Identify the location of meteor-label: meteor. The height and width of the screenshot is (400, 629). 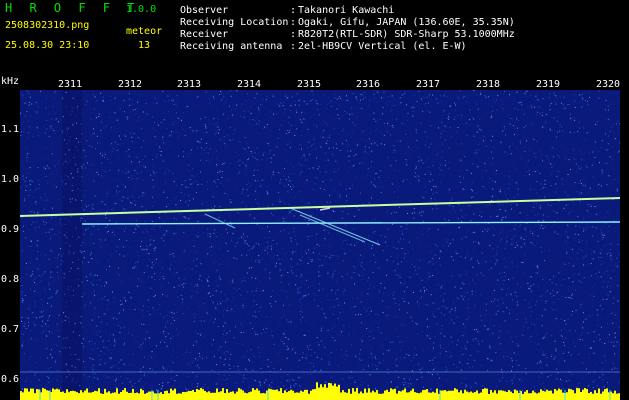
(144, 31).